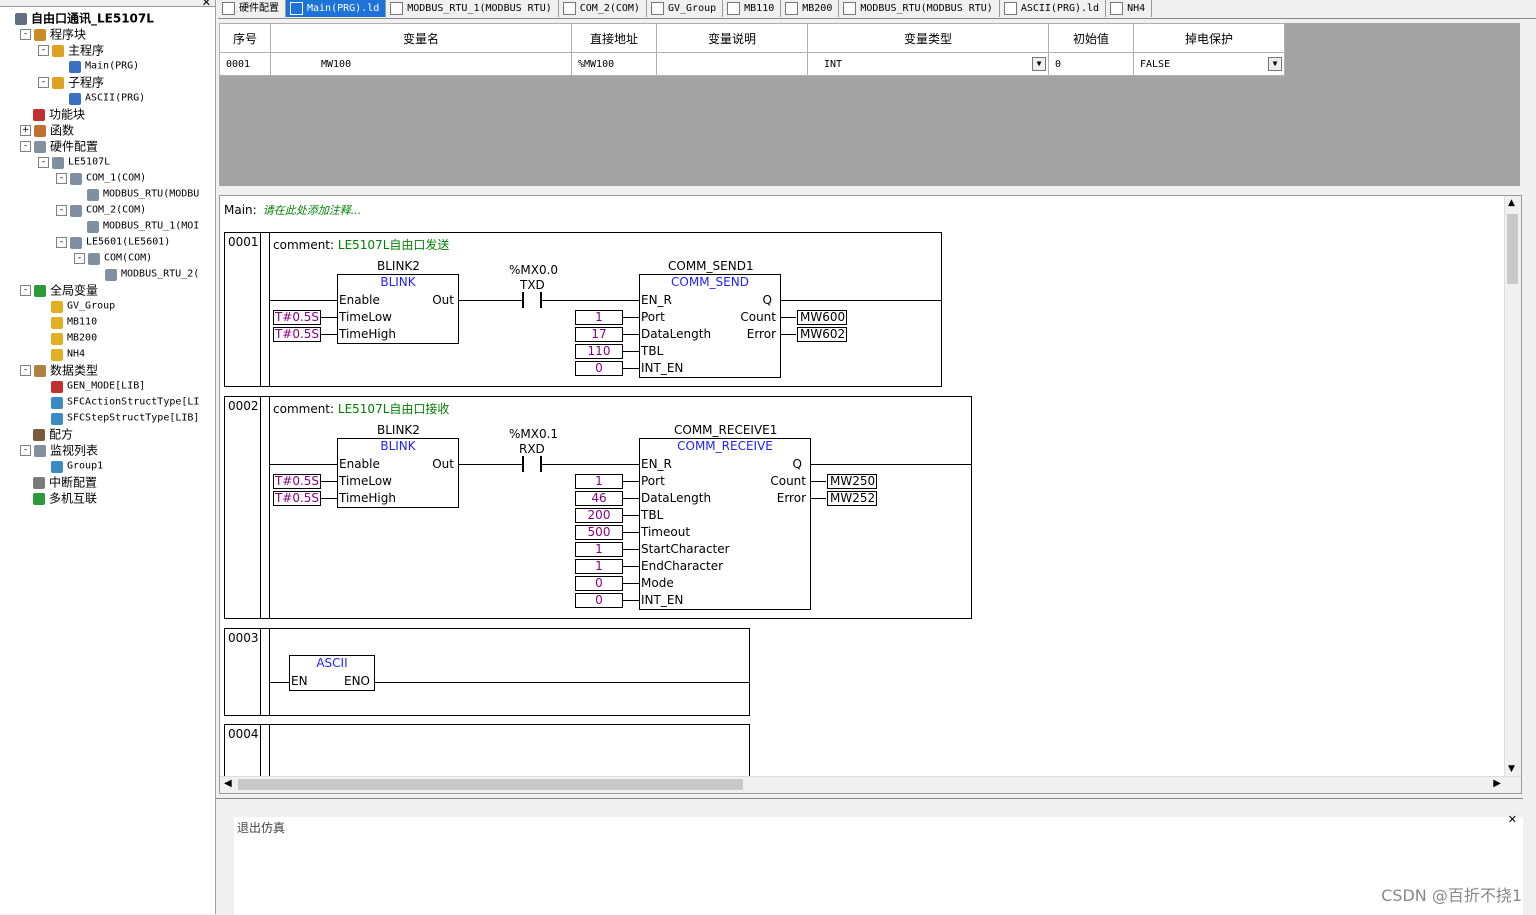 This screenshot has width=1536, height=915. Describe the element at coordinates (685, 8) in the screenshot. I see `tab-5: GV_Group` at that location.